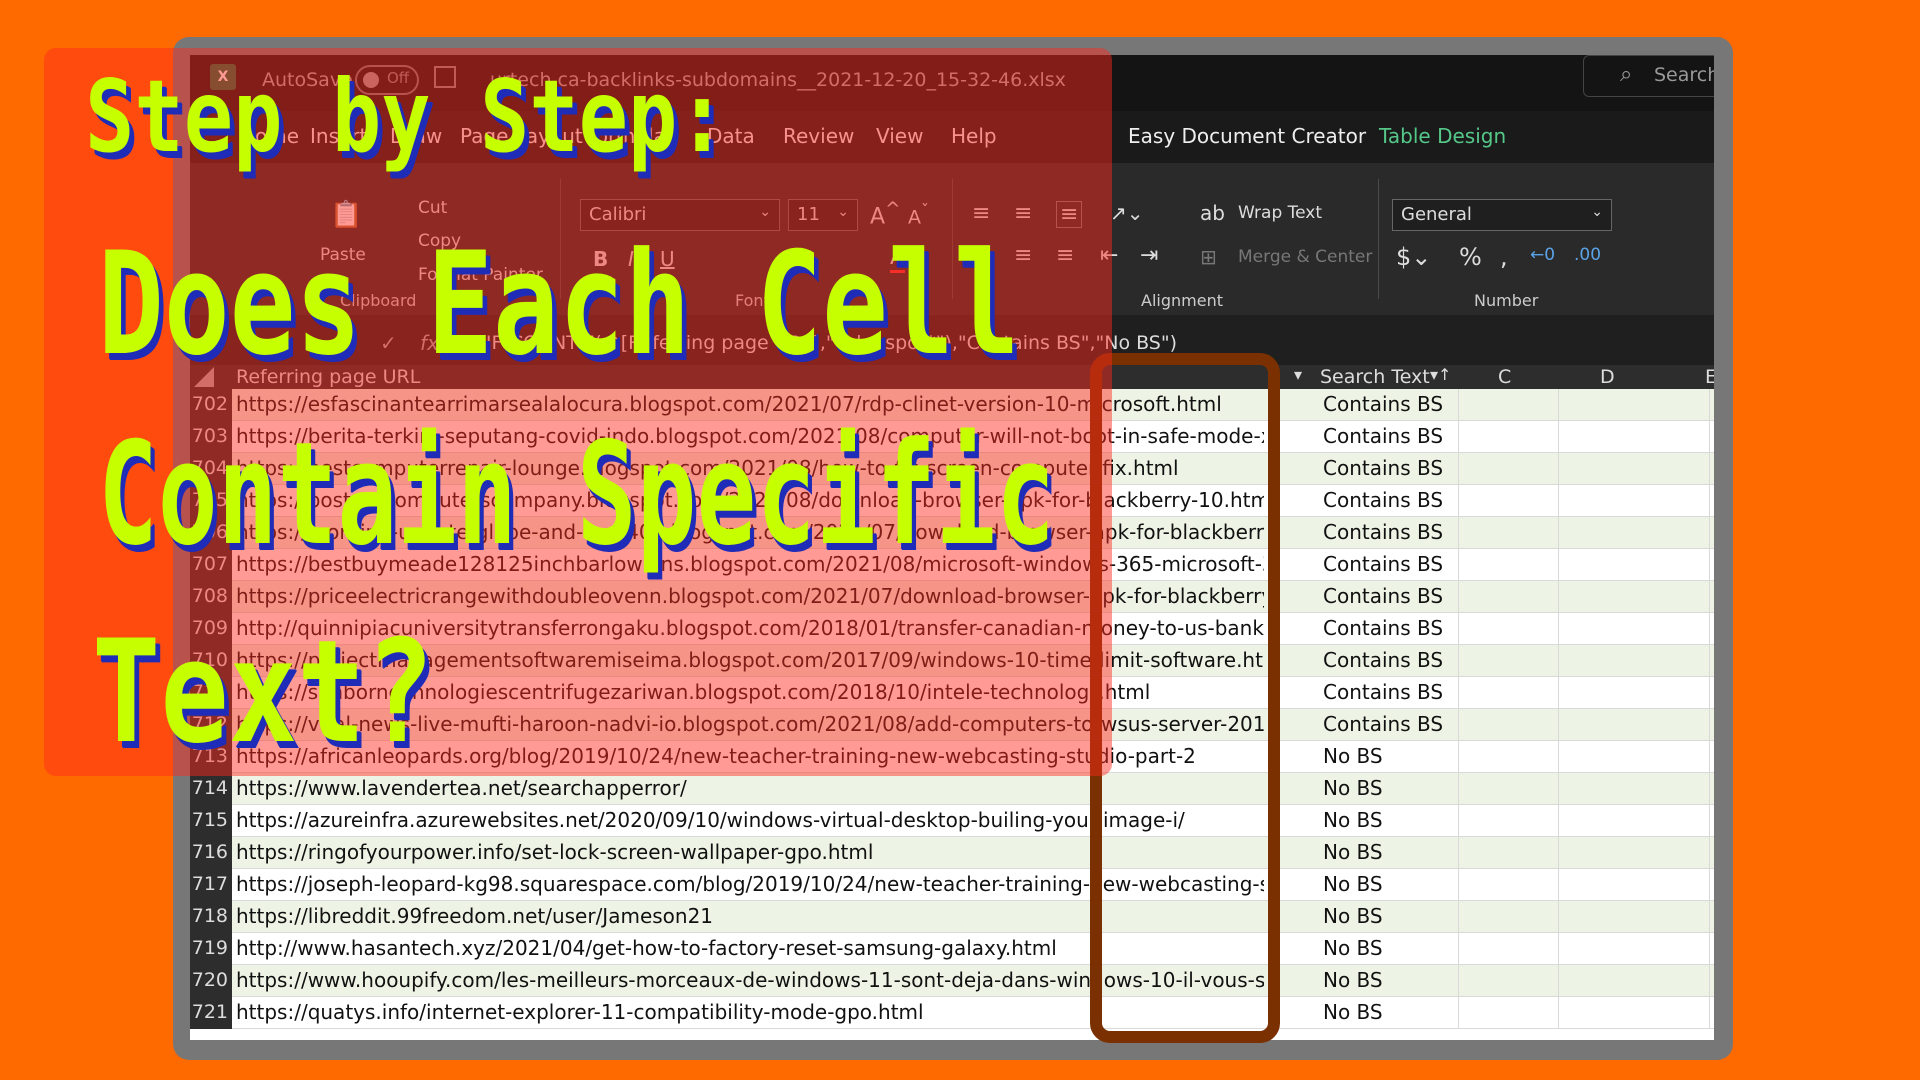 This screenshot has height=1080, width=1920. I want to click on tab-table-design: Table Design, so click(1442, 136).